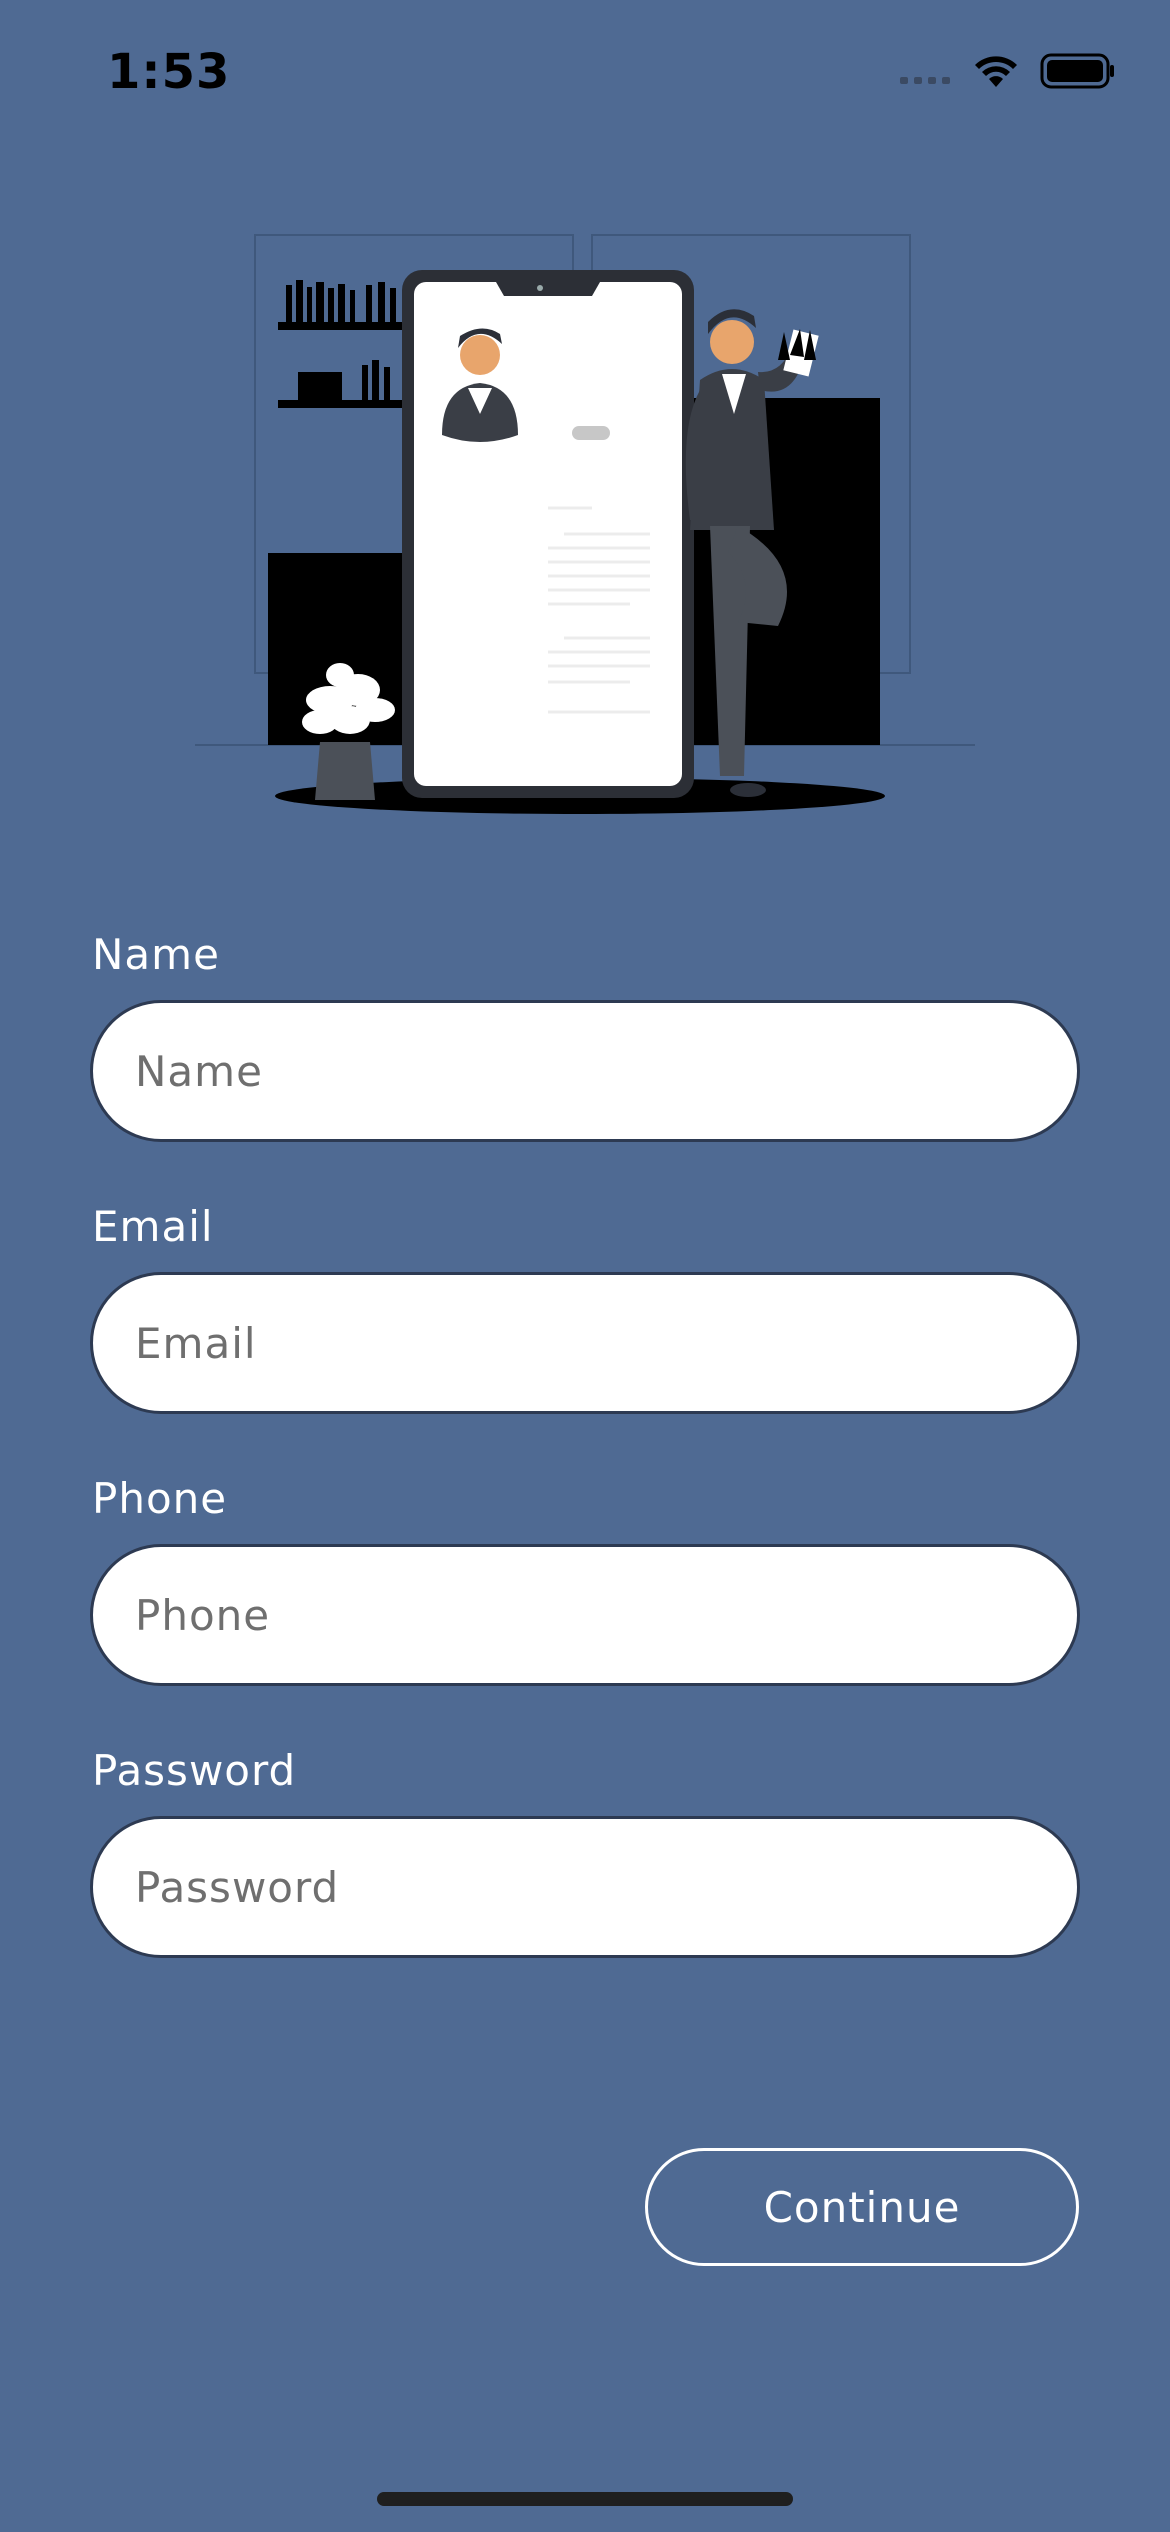 The height and width of the screenshot is (2532, 1170). I want to click on phone-field-group: Phone, so click(585, 1580).